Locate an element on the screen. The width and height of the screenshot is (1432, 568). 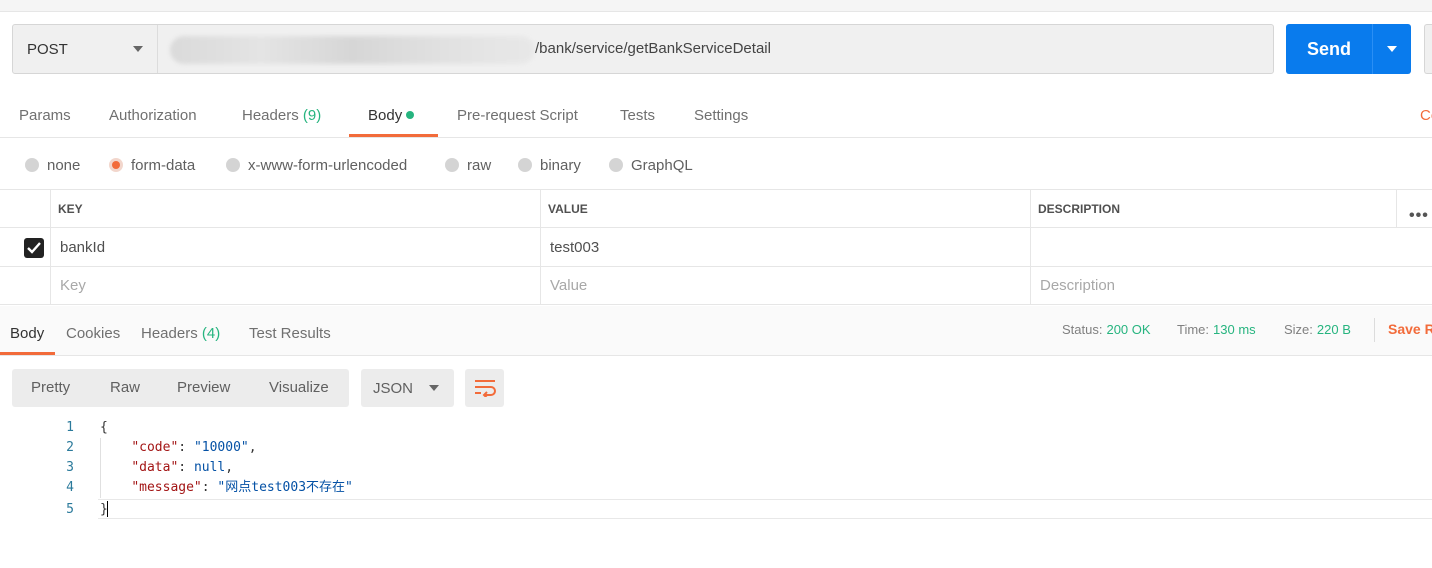
save-button-stub is located at coordinates (1428, 49).